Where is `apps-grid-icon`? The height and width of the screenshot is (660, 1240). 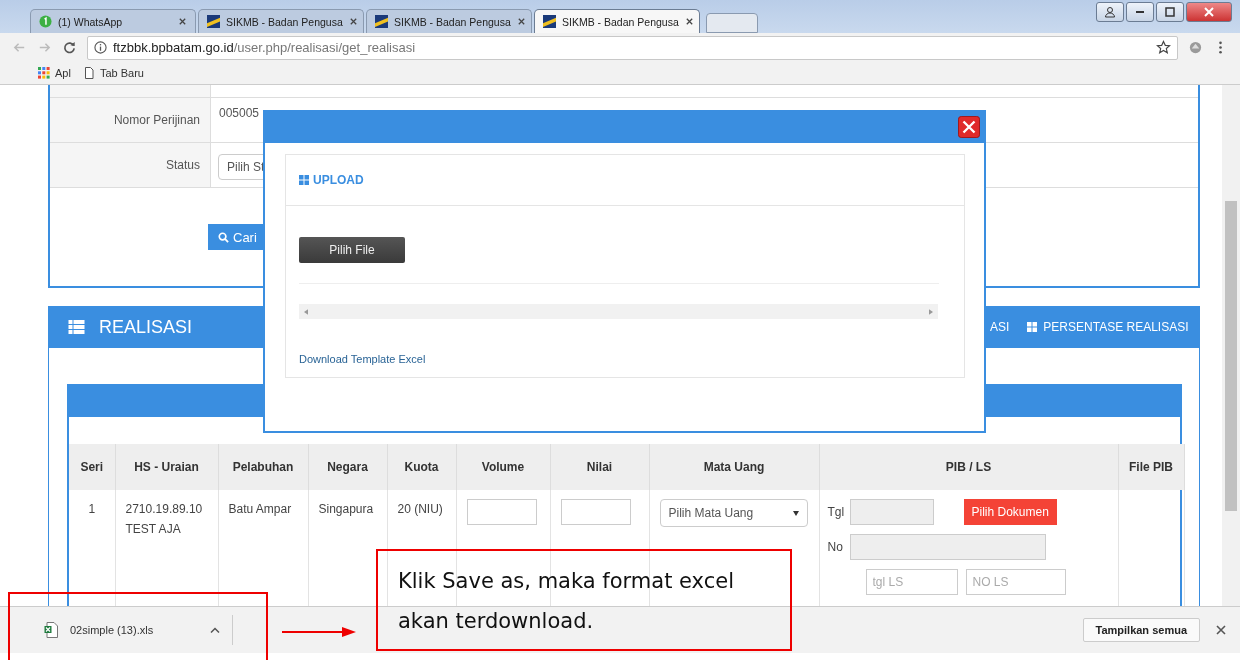 apps-grid-icon is located at coordinates (44, 73).